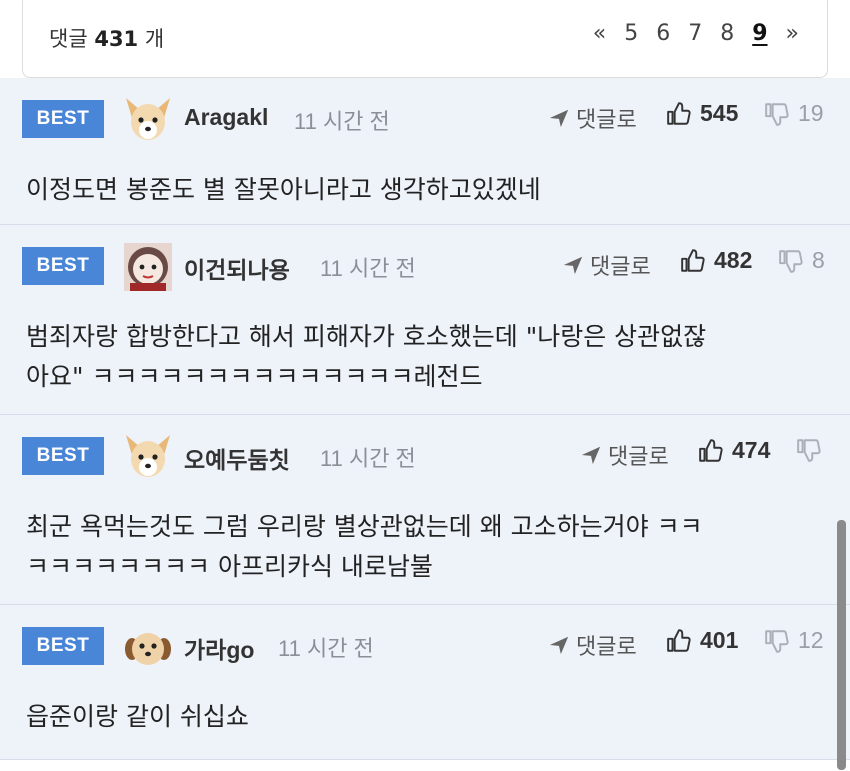 The width and height of the screenshot is (850, 771). Describe the element at coordinates (219, 648) in the screenshot. I see `comment-nickname: 가라go` at that location.